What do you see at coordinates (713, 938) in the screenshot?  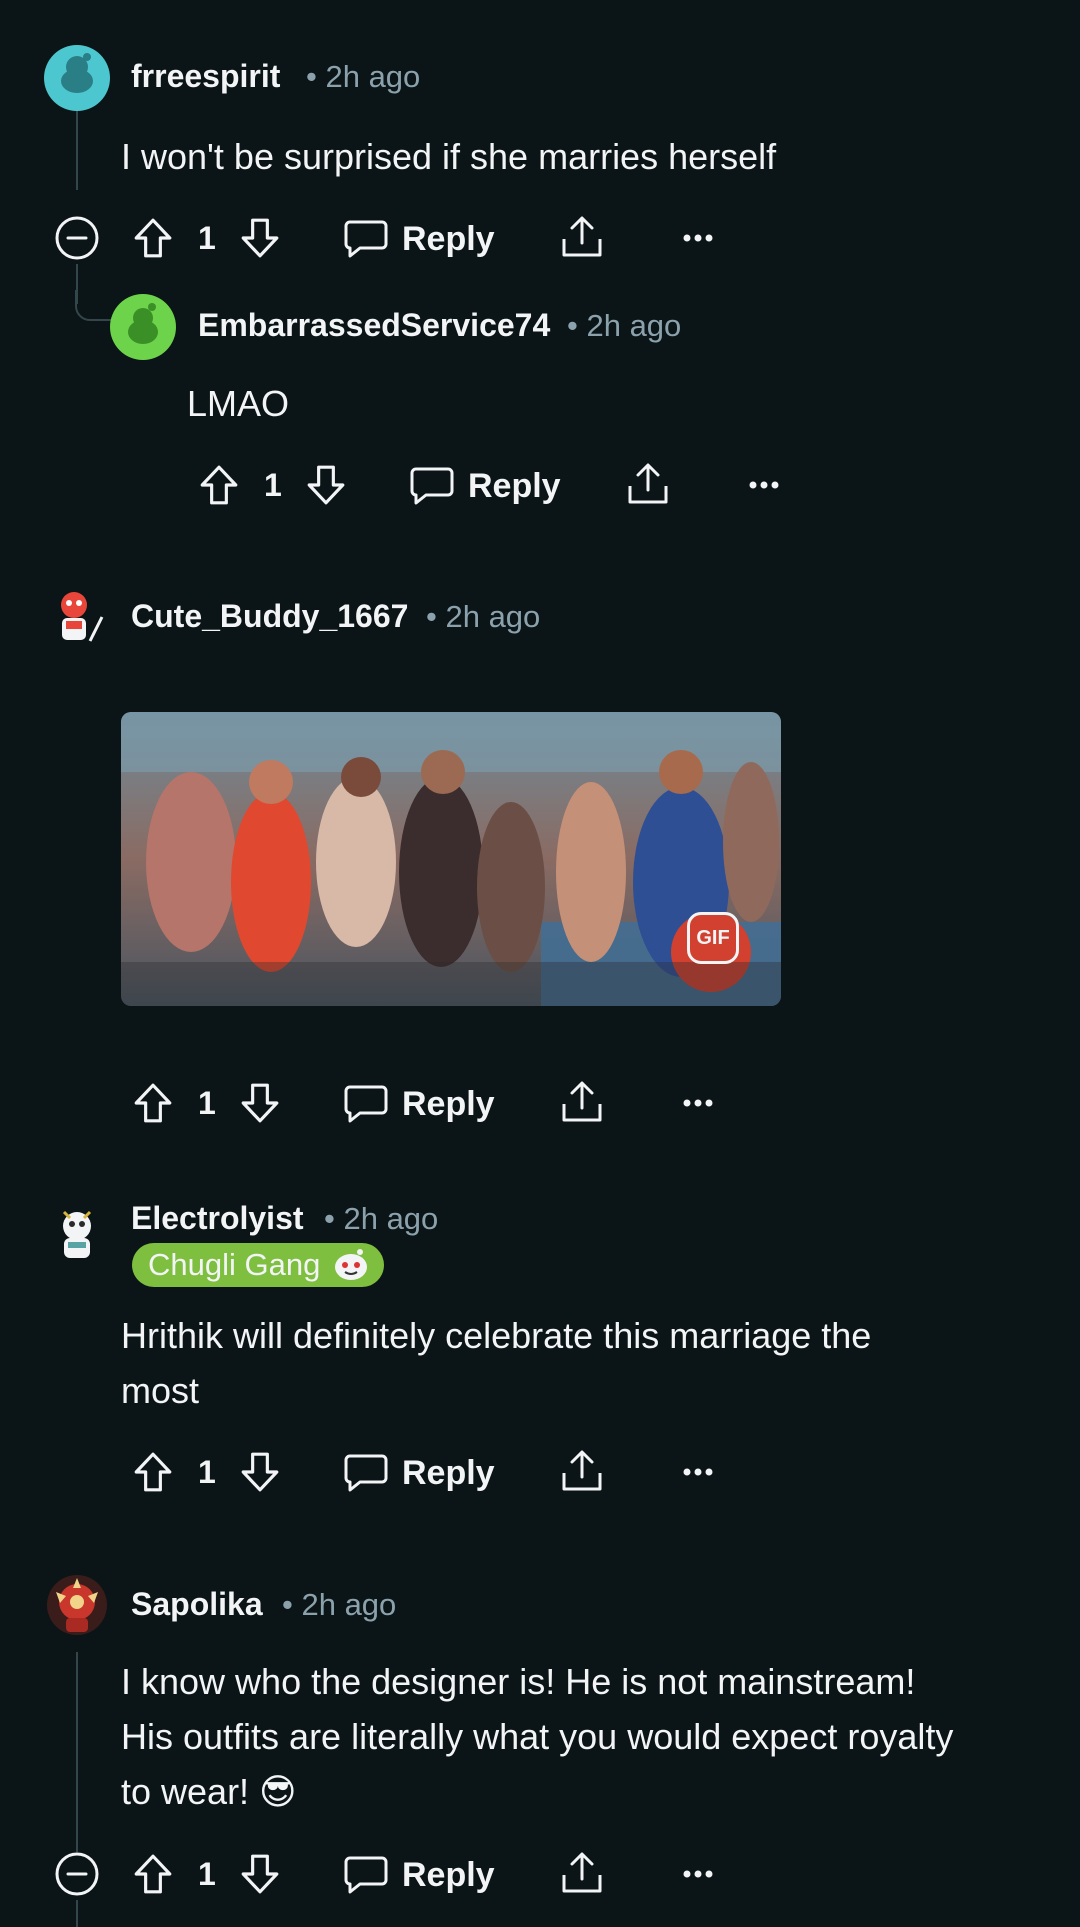 I see `gif-badge: GIF` at bounding box center [713, 938].